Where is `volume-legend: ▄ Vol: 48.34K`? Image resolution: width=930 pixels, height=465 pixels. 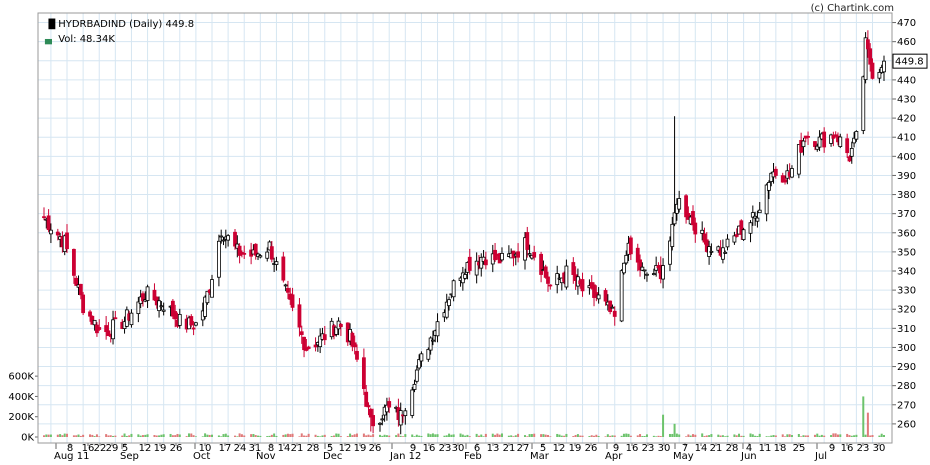 volume-legend: ▄ Vol: 48.34K is located at coordinates (80, 39).